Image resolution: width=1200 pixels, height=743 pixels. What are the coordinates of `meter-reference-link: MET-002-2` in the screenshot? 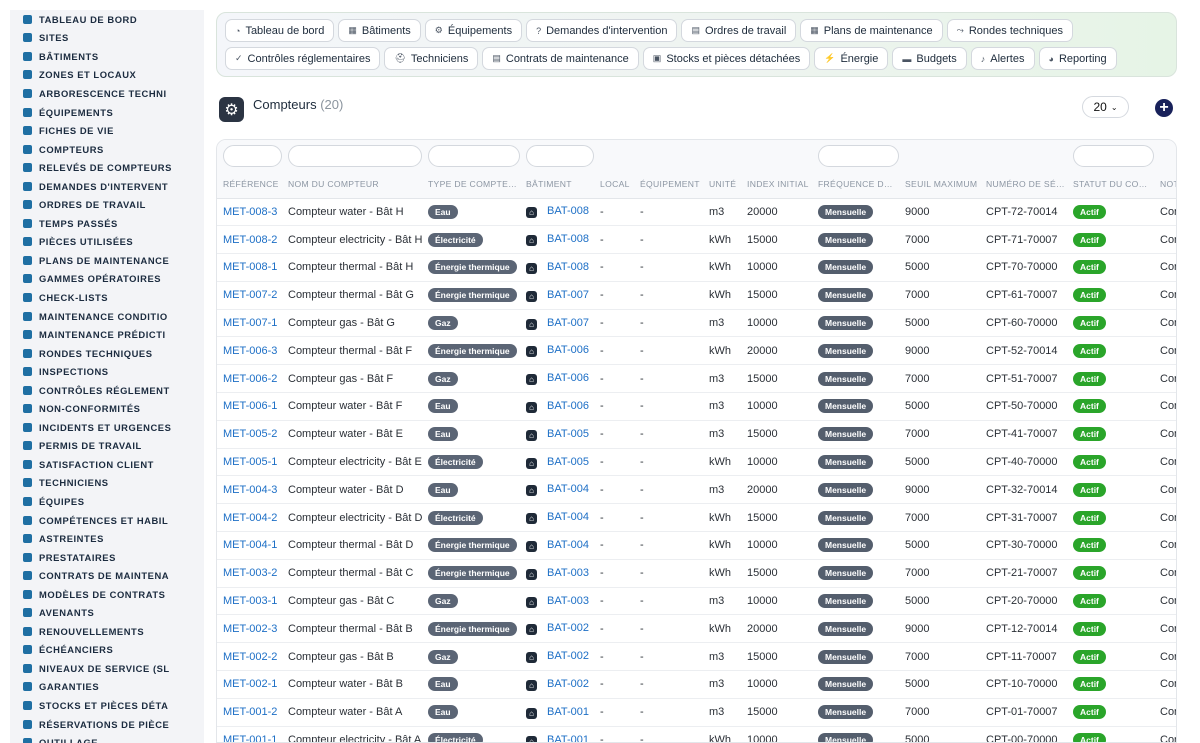 It's located at (250, 657).